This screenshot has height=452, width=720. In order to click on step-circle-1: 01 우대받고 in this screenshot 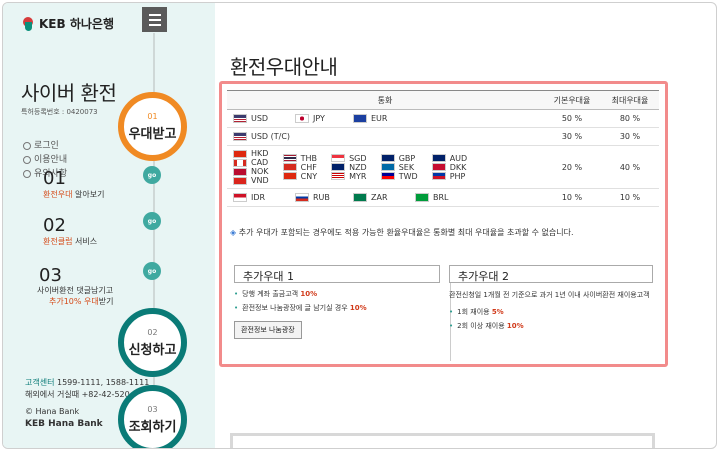, I will do `click(152, 126)`.